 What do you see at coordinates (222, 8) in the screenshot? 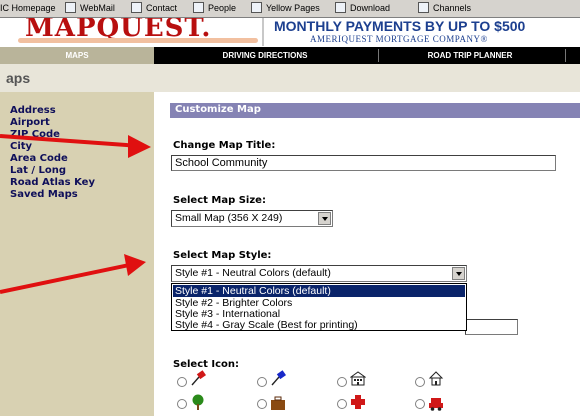
I see `links-item-people: People` at bounding box center [222, 8].